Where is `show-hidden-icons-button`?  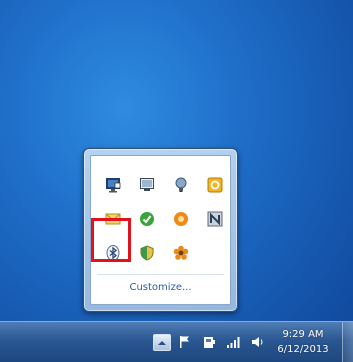
show-hidden-icons-button is located at coordinates (162, 342).